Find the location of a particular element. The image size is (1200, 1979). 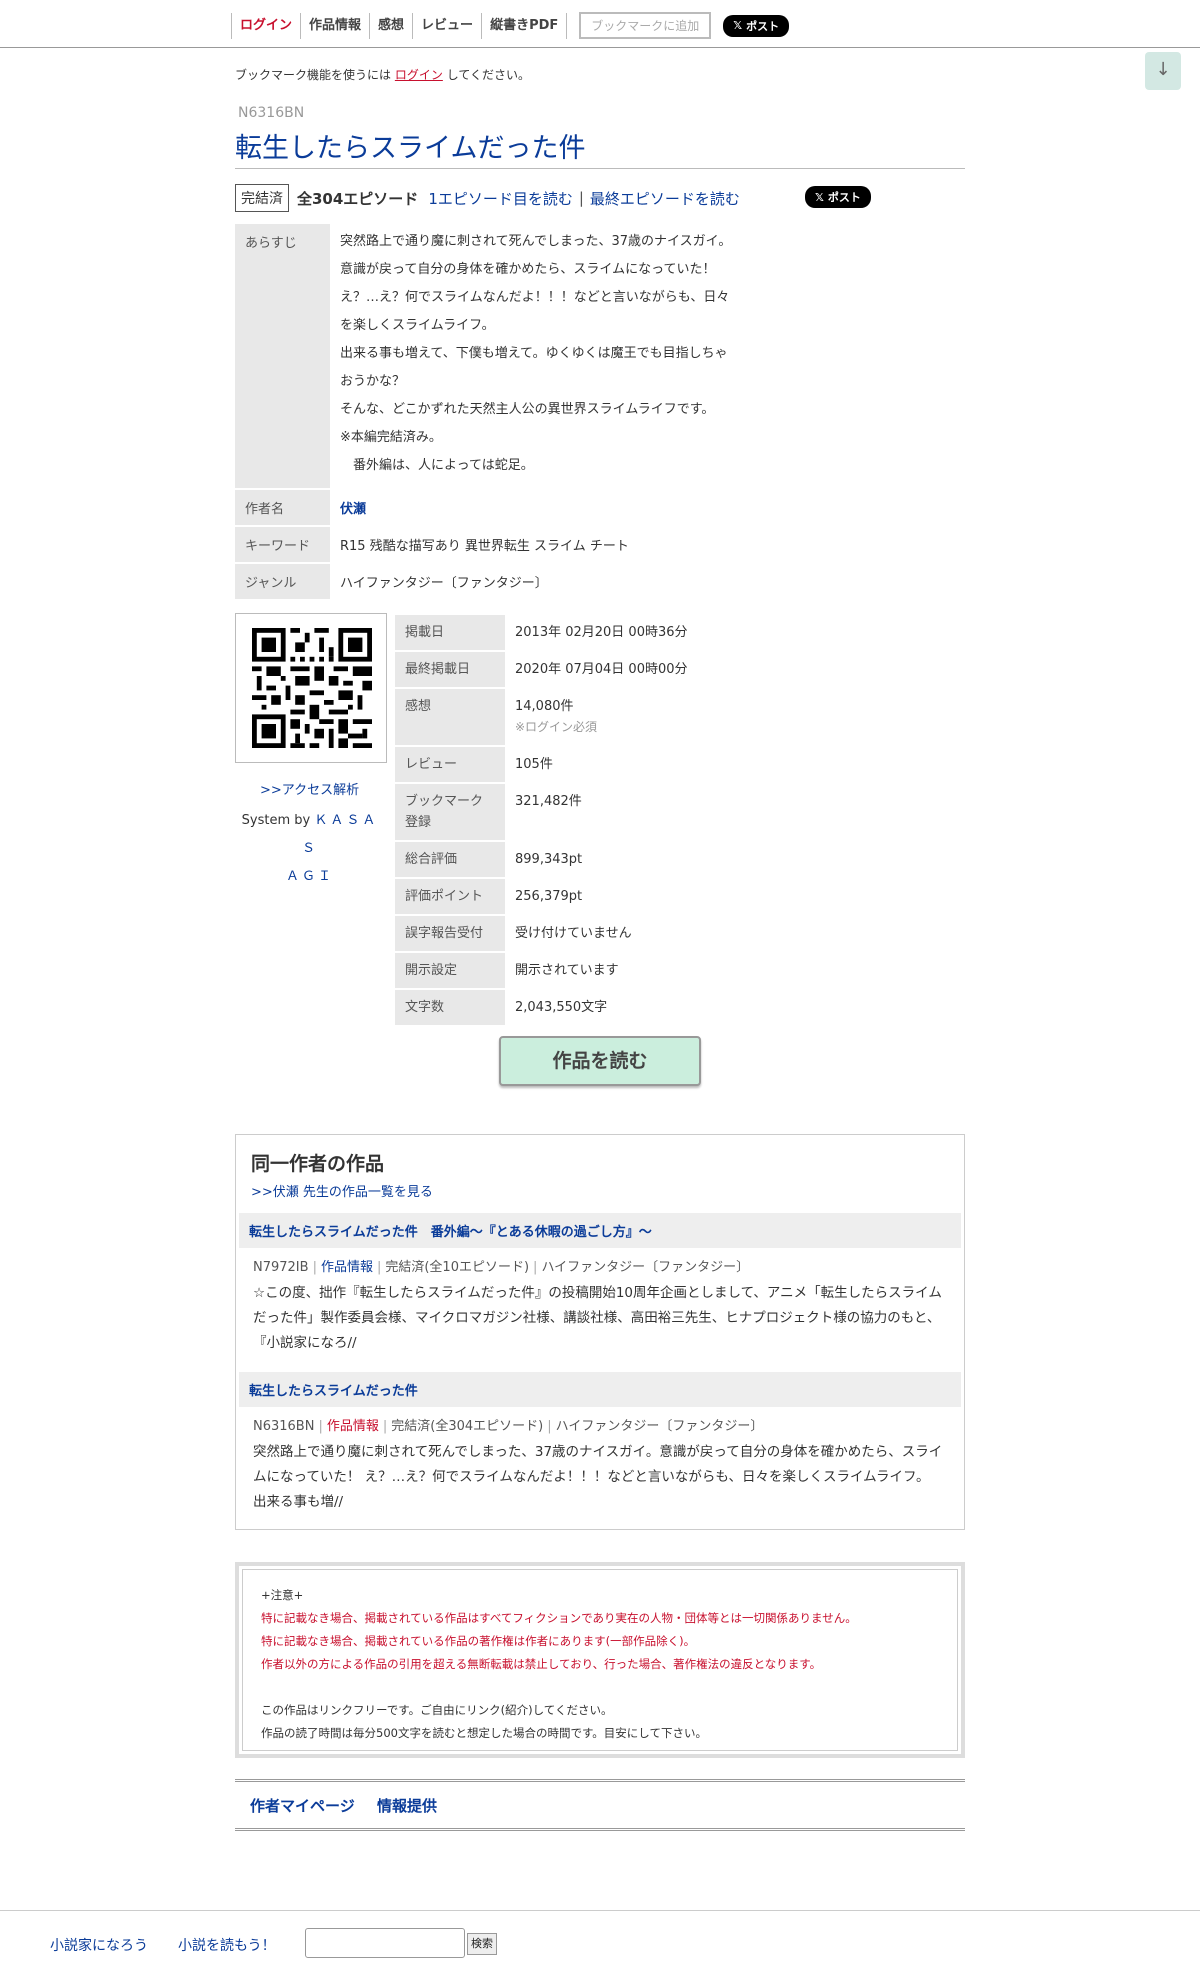

genre-label: ジャンル is located at coordinates (282, 581).